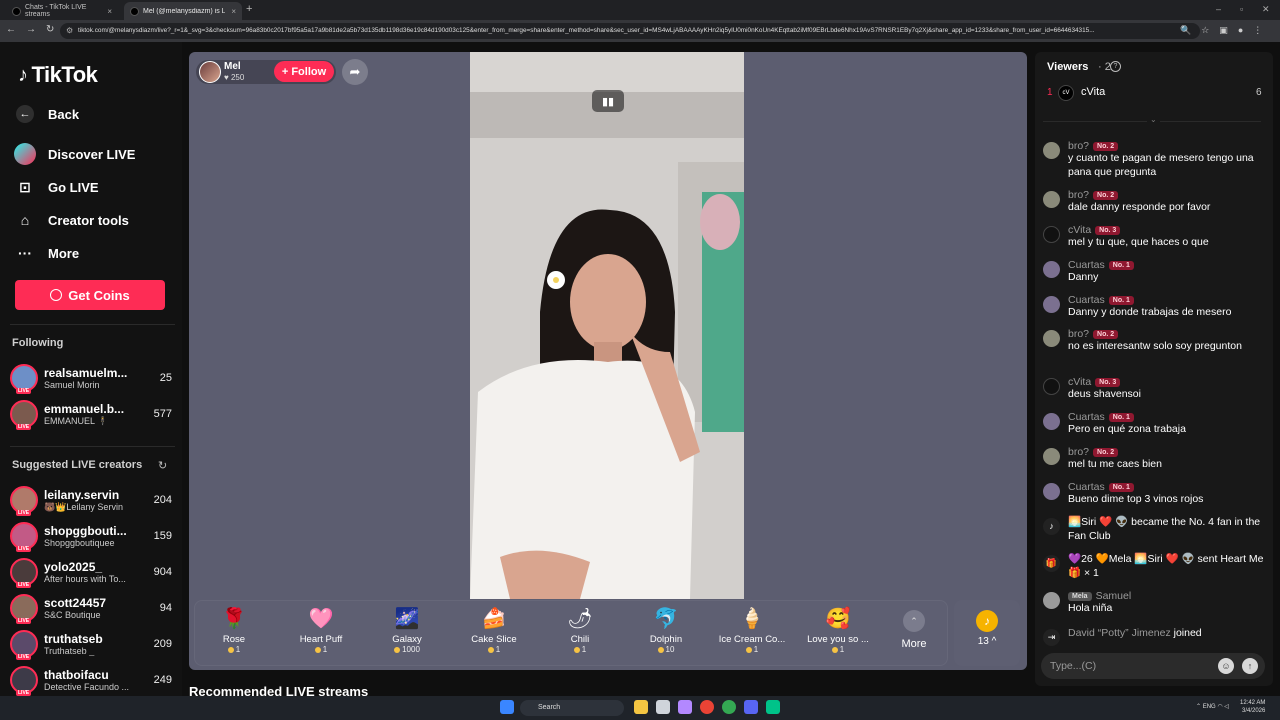  I want to click on back-nav-icon: ←, so click(11, 29).